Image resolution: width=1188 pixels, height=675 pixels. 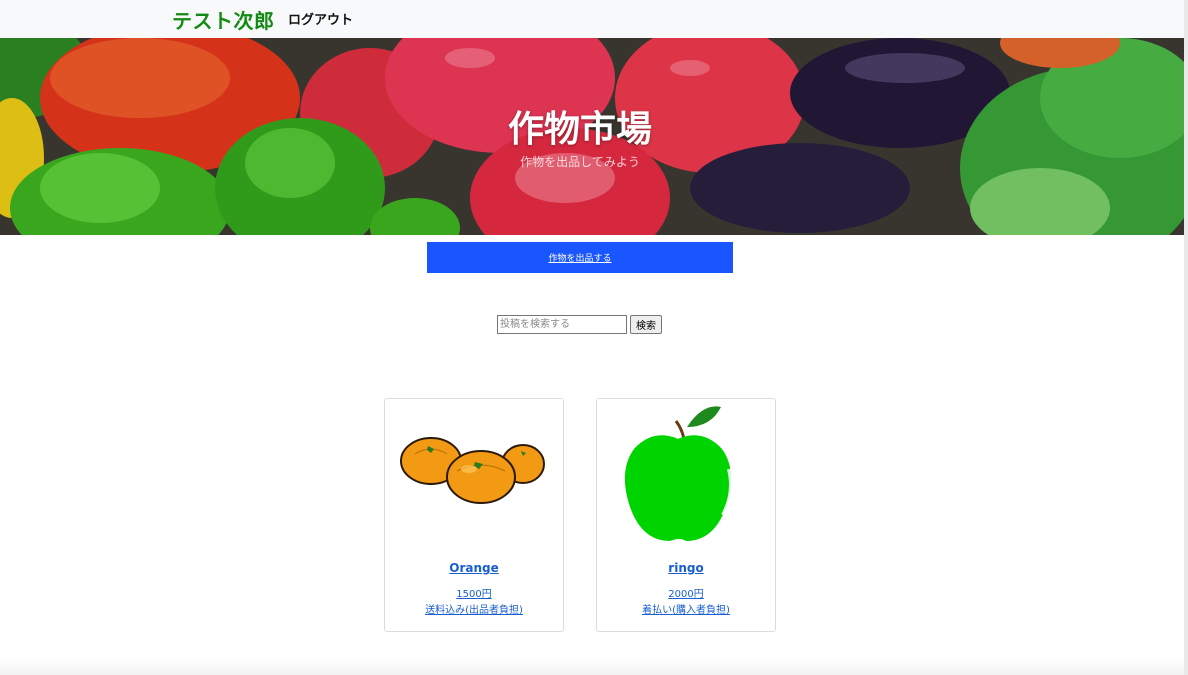 I want to click on hero-title: 作物市場, so click(x=579, y=129).